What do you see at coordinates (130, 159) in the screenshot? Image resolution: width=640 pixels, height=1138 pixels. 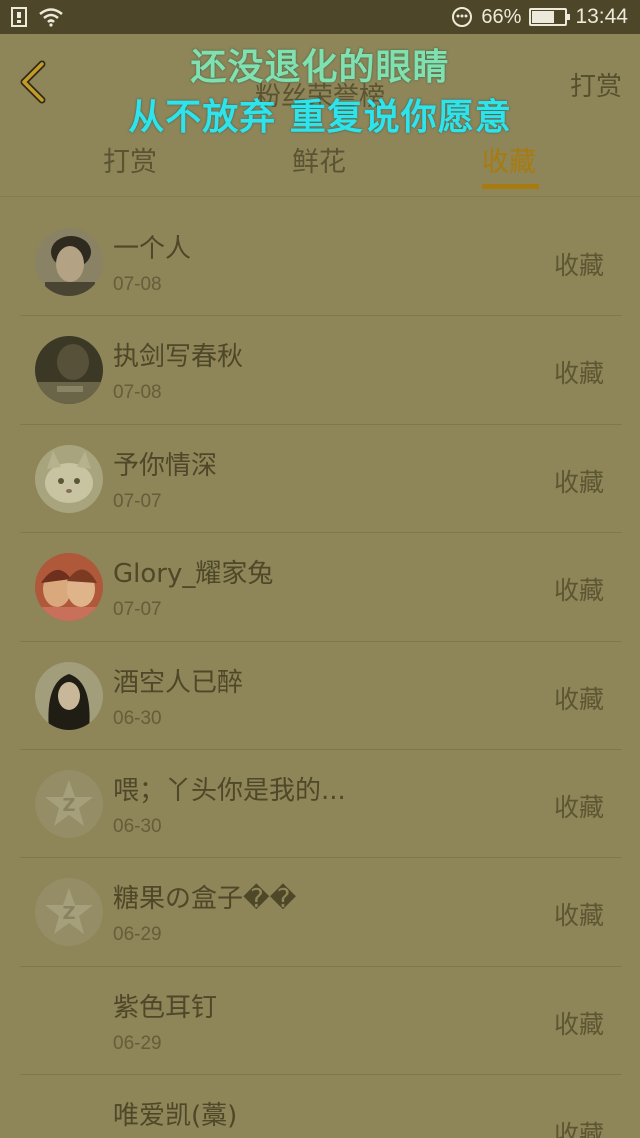 I see `tab-tip: 打赏` at bounding box center [130, 159].